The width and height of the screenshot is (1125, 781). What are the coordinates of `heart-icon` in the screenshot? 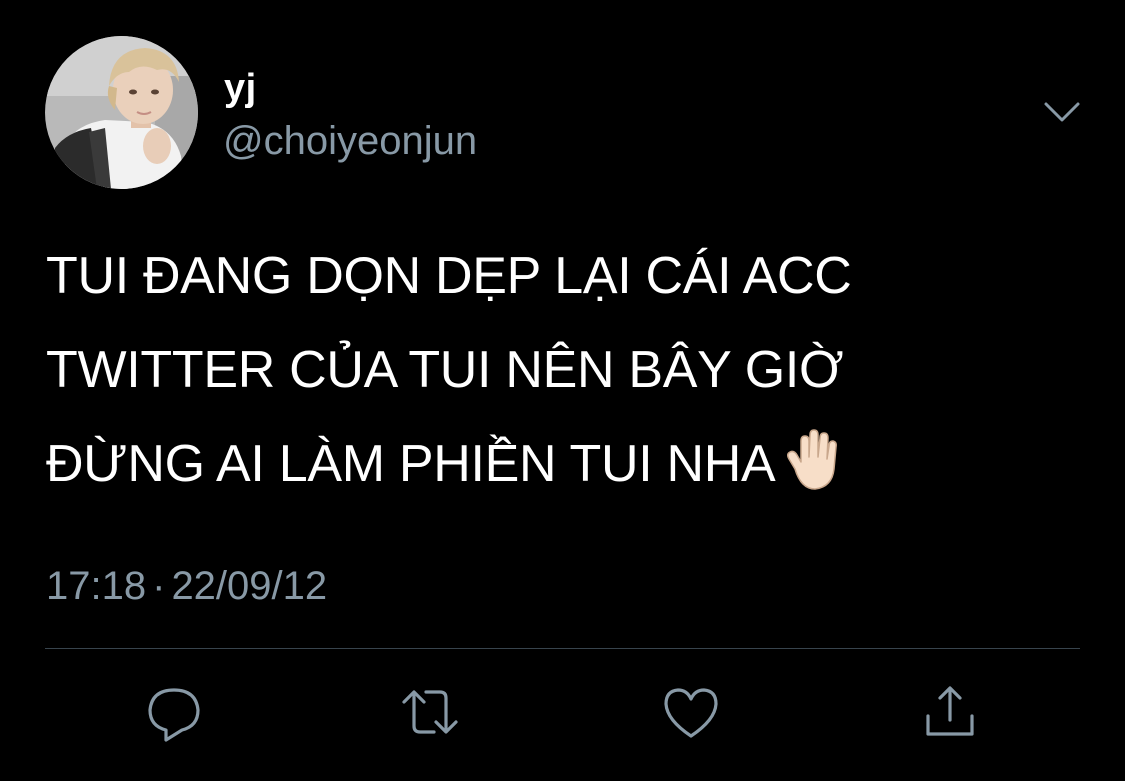 It's located at (691, 713).